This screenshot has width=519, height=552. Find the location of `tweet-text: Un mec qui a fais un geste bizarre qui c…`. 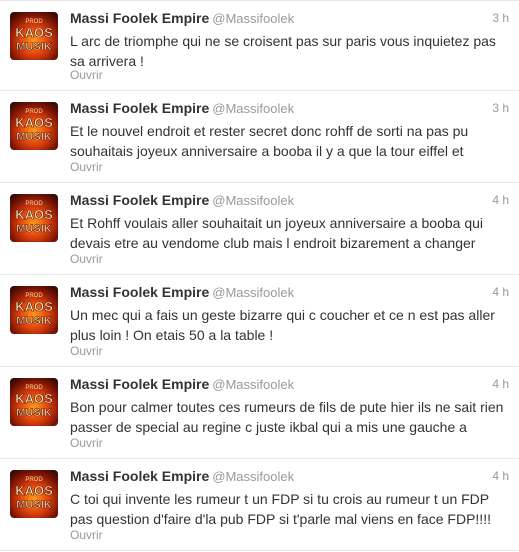

tweet-text: Un mec qui a fais un geste bizarre qui c… is located at coordinates (282, 325).